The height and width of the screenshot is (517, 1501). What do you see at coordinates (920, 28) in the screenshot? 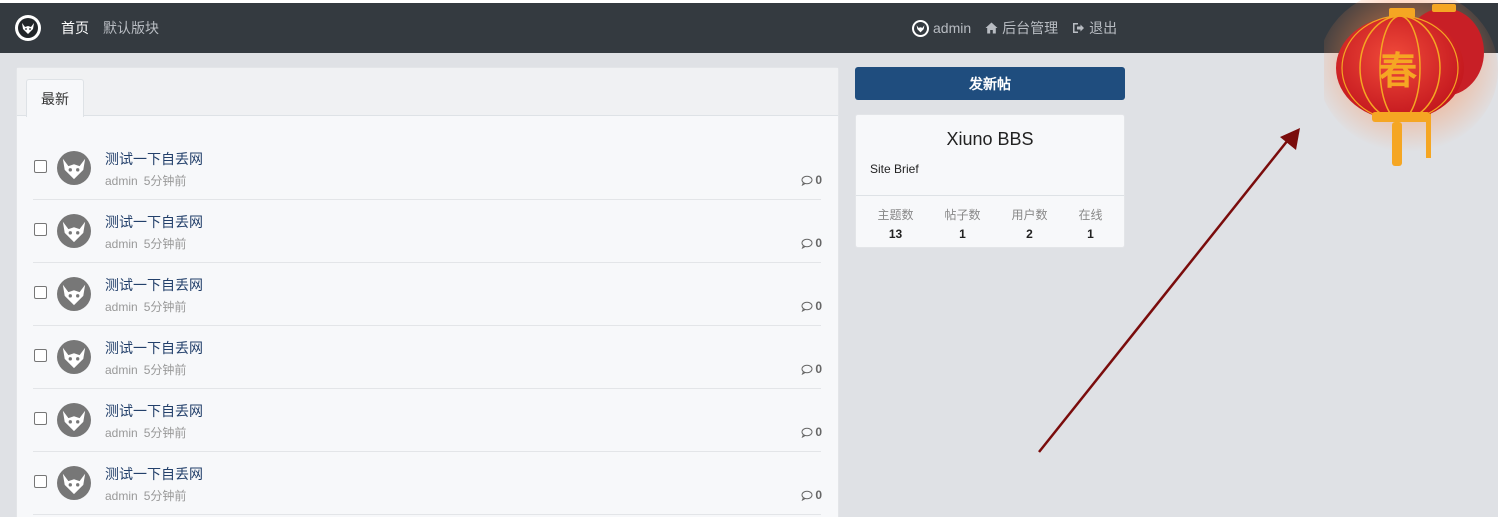
I see `user-avatar-icon` at bounding box center [920, 28].